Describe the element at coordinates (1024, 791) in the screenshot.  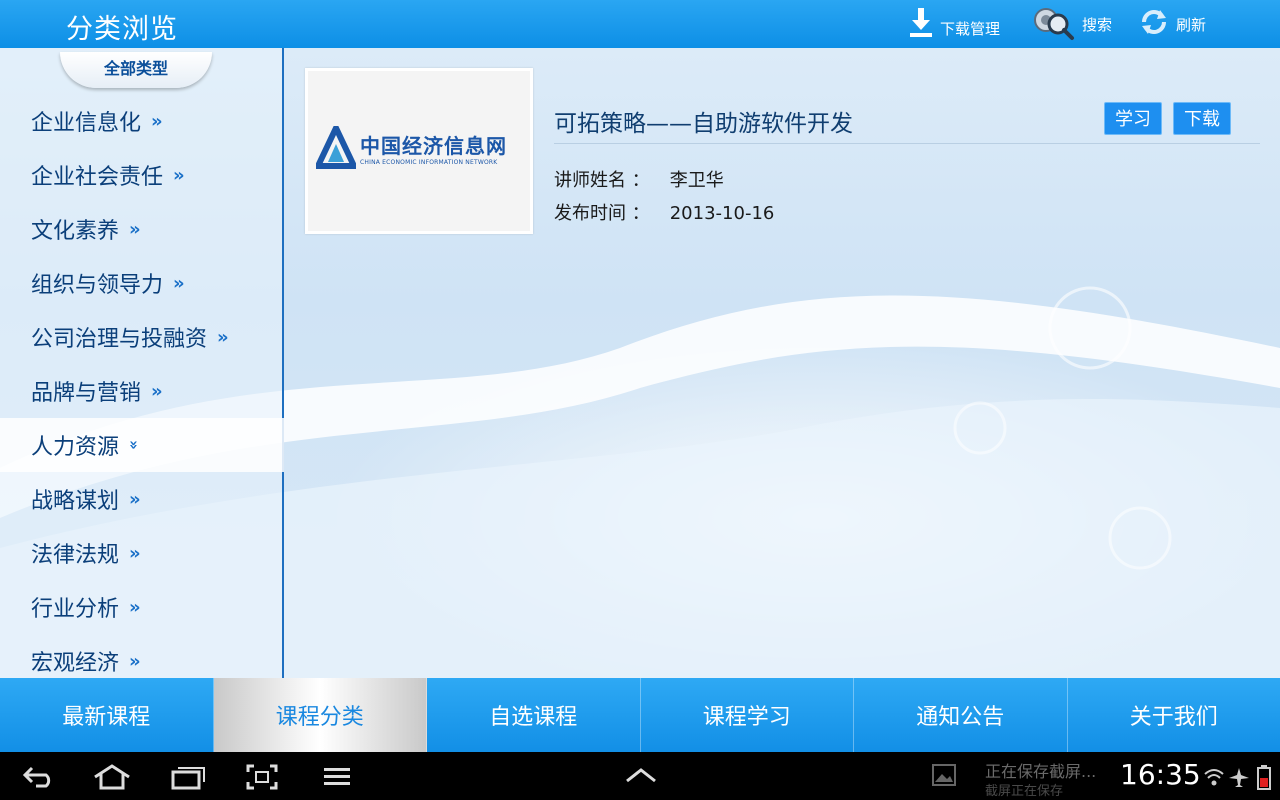
I see `notification-subtitle: 截屏正在保存` at that location.